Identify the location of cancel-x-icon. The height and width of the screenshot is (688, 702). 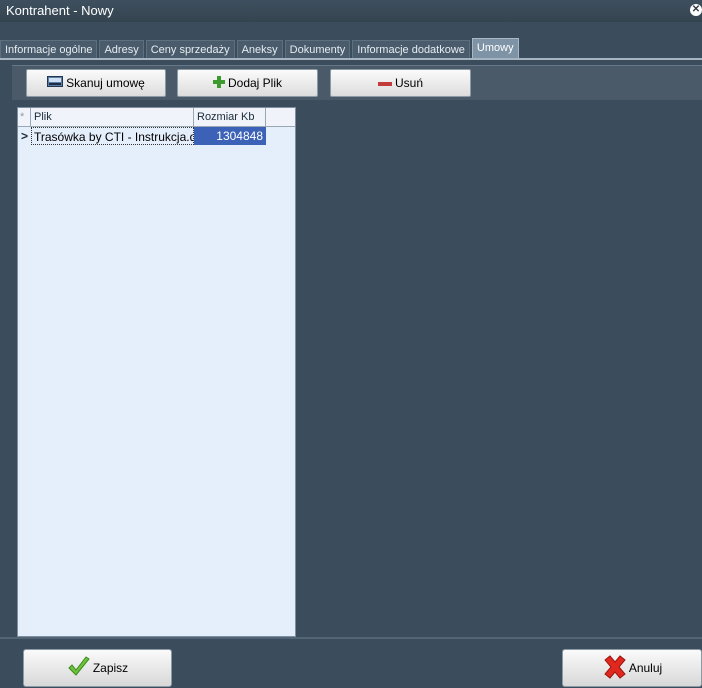
(615, 668).